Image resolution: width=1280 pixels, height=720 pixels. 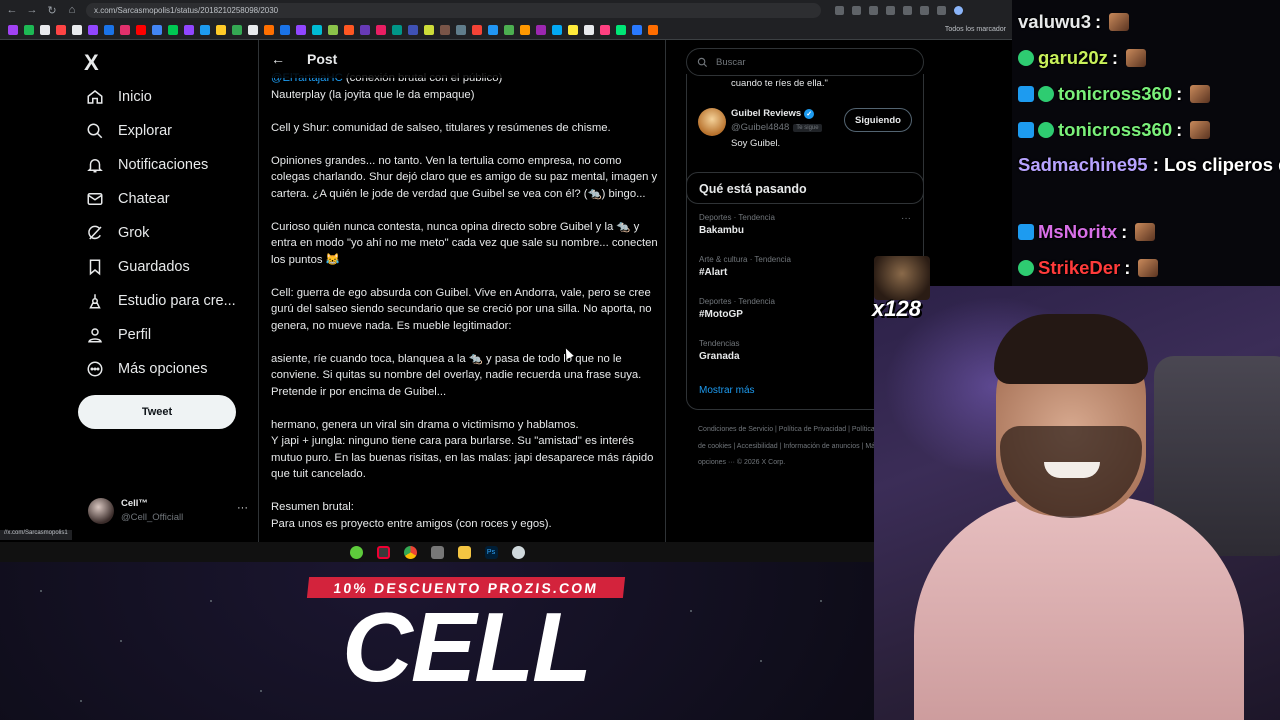 What do you see at coordinates (878, 120) in the screenshot?
I see `following-button: Siguiendo` at bounding box center [878, 120].